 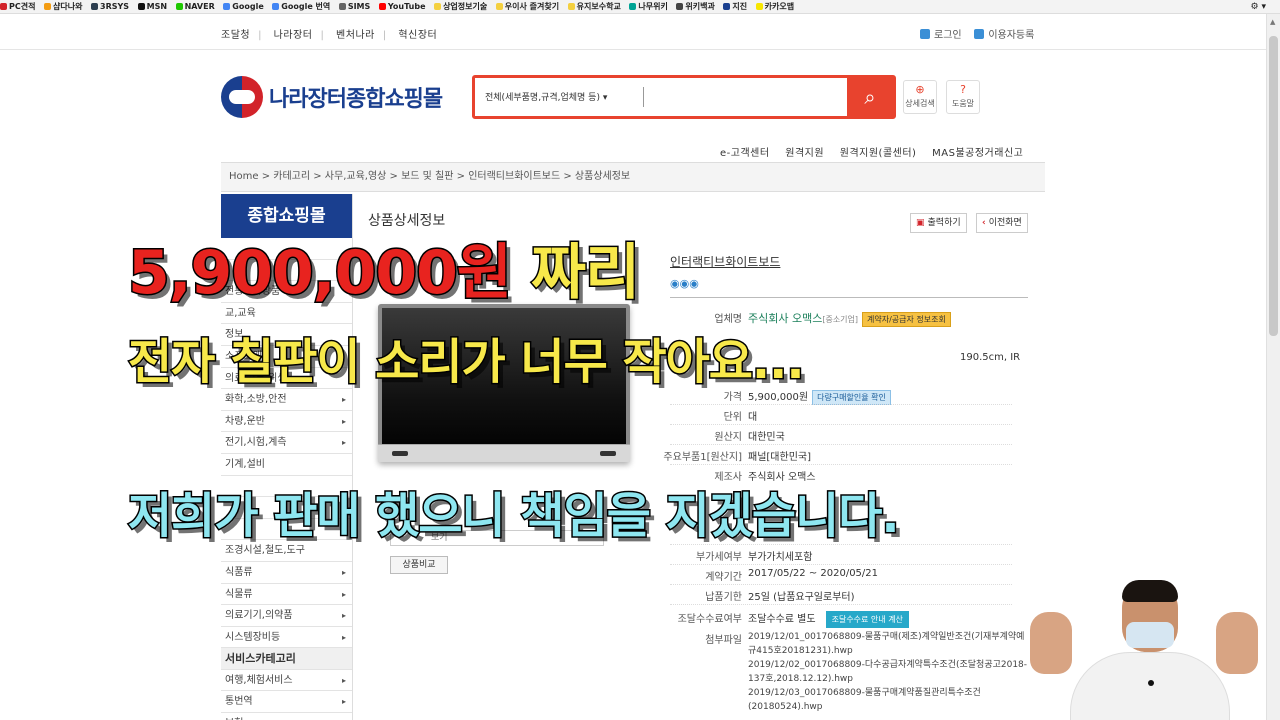 I want to click on category-item: 식품류 ▸, so click(x=286, y=573).